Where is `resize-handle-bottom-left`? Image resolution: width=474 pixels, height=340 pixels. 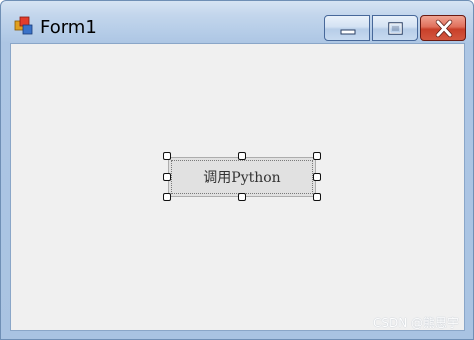
resize-handle-bottom-left is located at coordinates (167, 197).